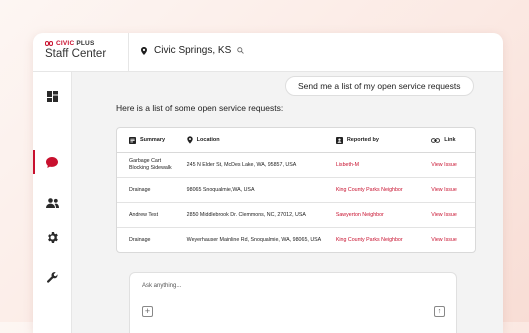 Image resolution: width=529 pixels, height=333 pixels. I want to click on wrench-icon, so click(52, 277).